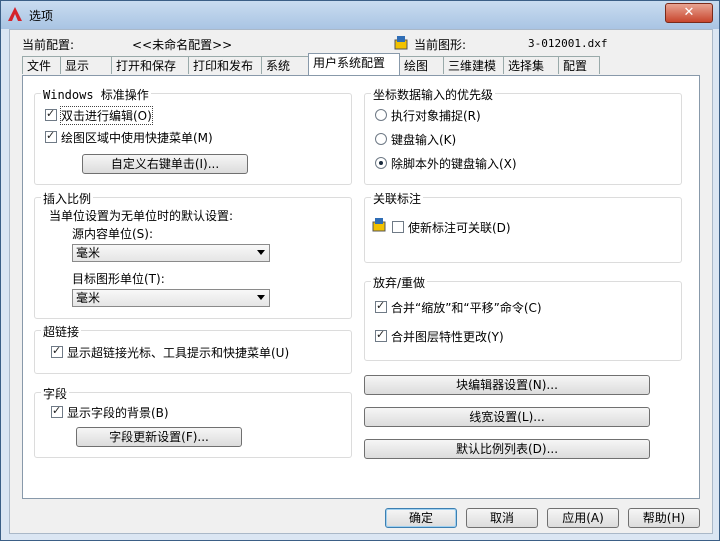 This screenshot has height=541, width=720. I want to click on tab-system: 系统, so click(286, 65).